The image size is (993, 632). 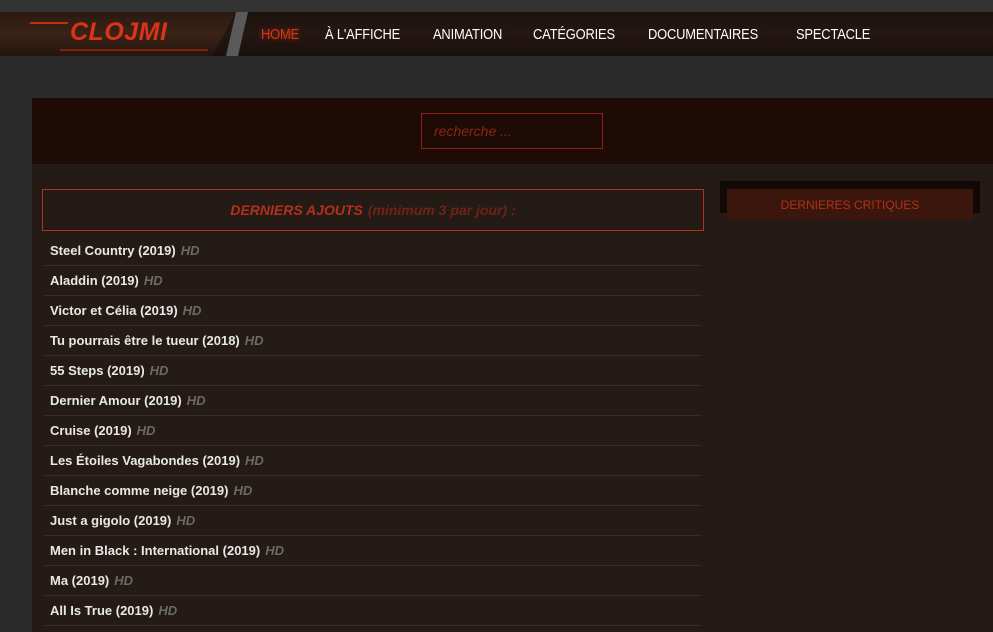 What do you see at coordinates (94, 280) in the screenshot?
I see `movie-title: Aladdin (2019)` at bounding box center [94, 280].